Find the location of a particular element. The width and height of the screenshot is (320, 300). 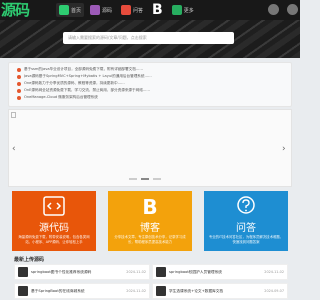

svg-text: B is located at coordinates (149, 206).